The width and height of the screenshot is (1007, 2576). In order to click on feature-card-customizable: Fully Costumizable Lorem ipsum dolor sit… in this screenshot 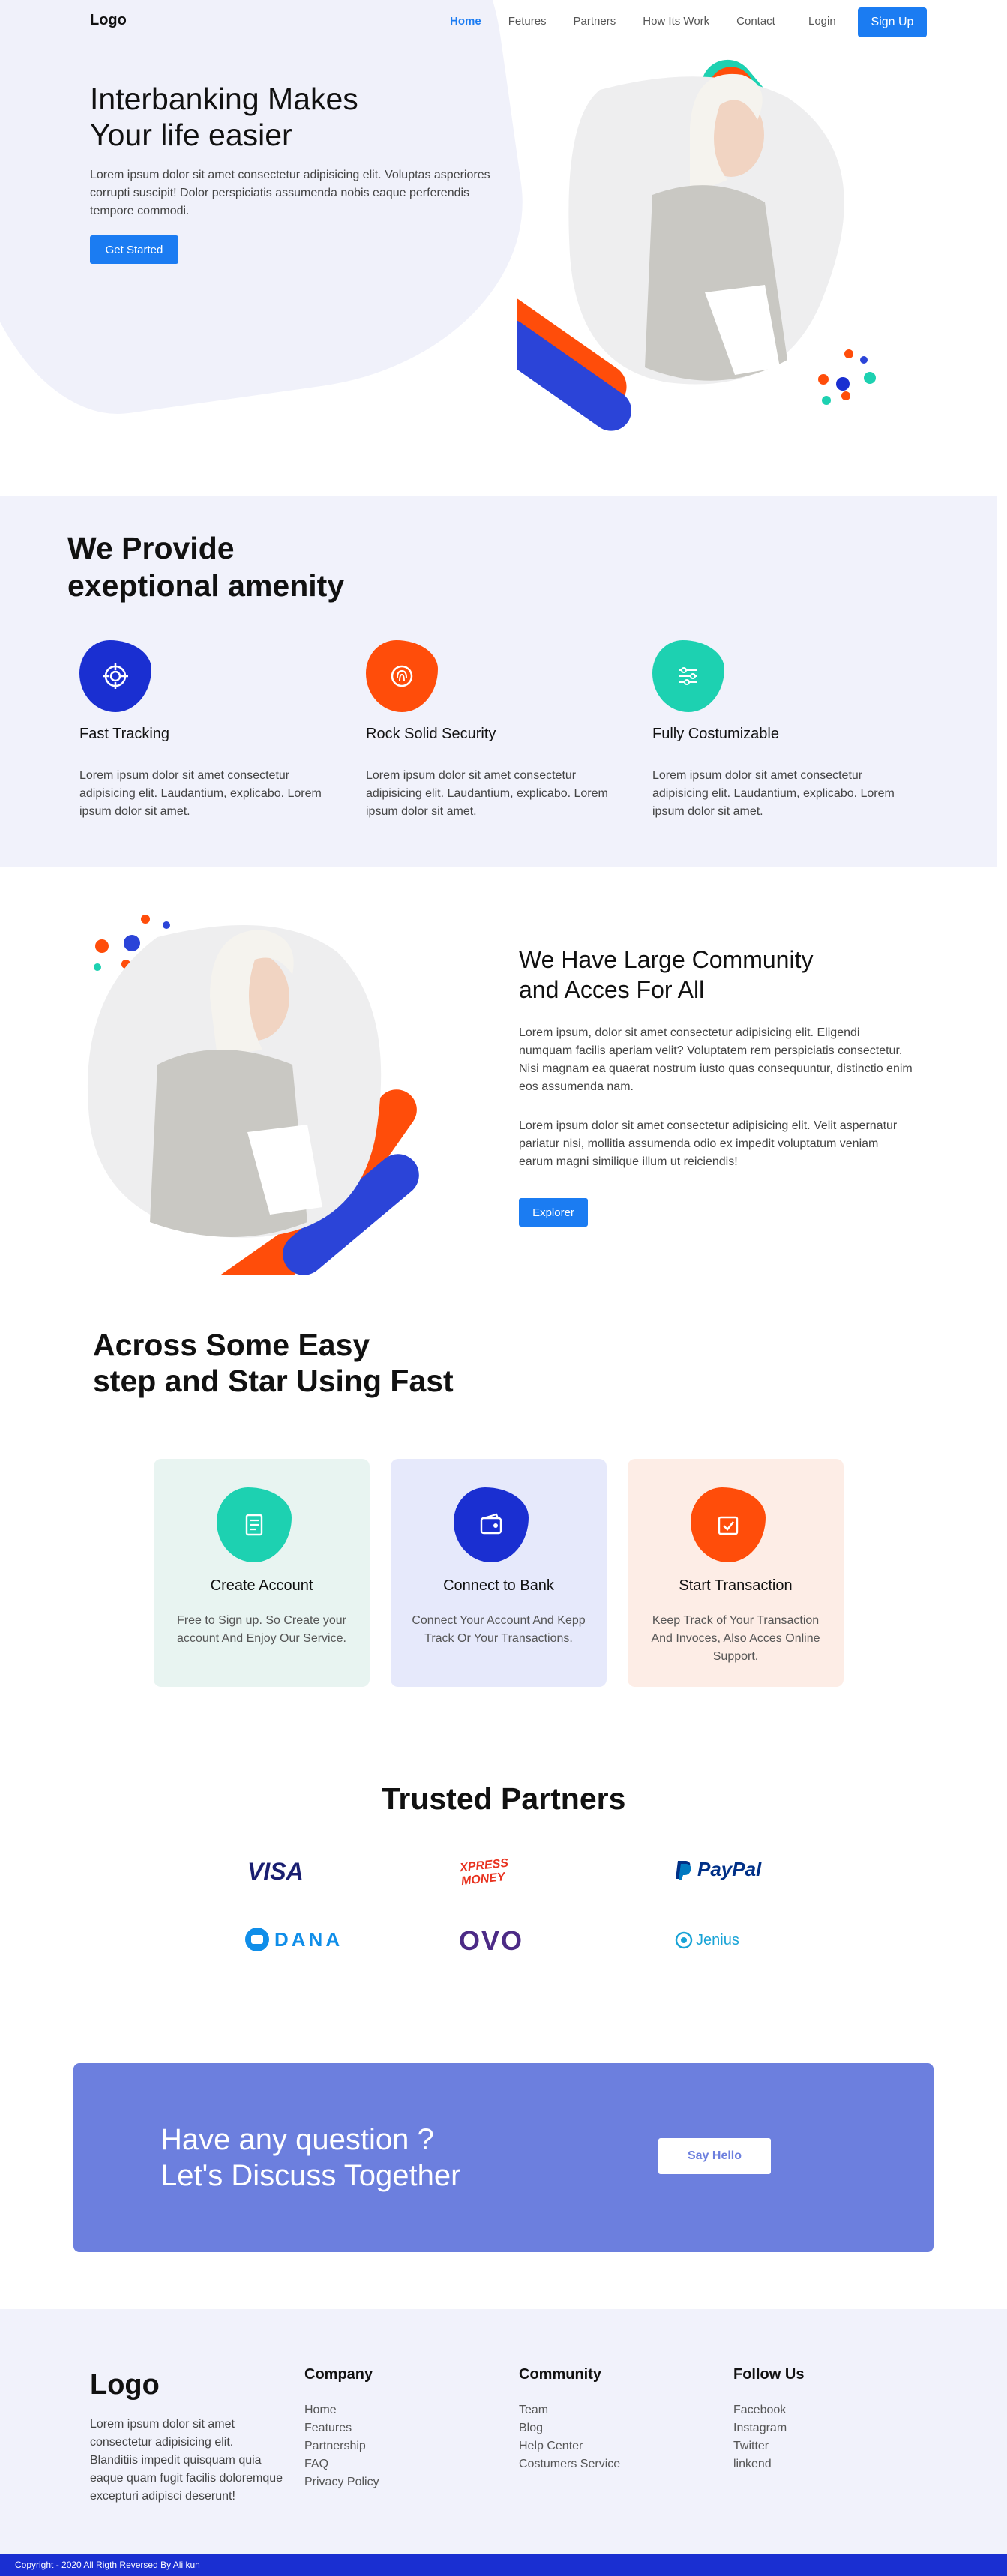, I will do `click(776, 730)`.